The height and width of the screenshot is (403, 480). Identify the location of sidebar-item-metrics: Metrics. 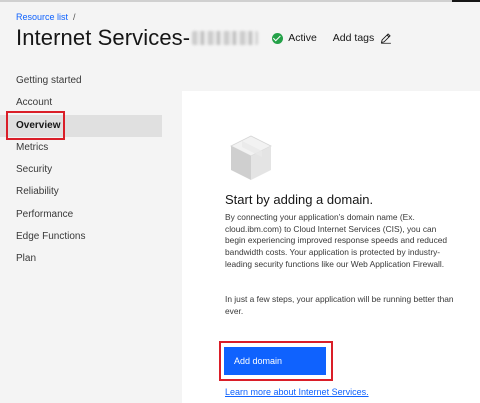
(81, 148).